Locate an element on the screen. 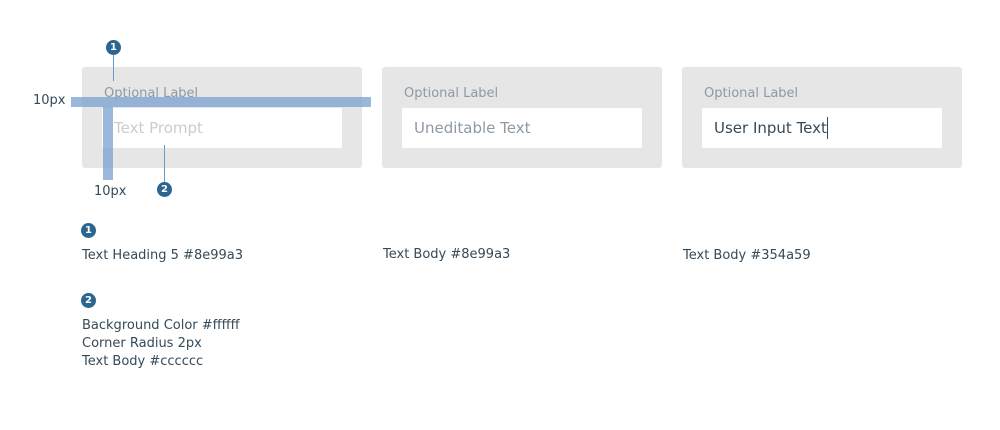 The image size is (1000, 430). uneditable-text-field: Uneditable Text is located at coordinates (522, 128).